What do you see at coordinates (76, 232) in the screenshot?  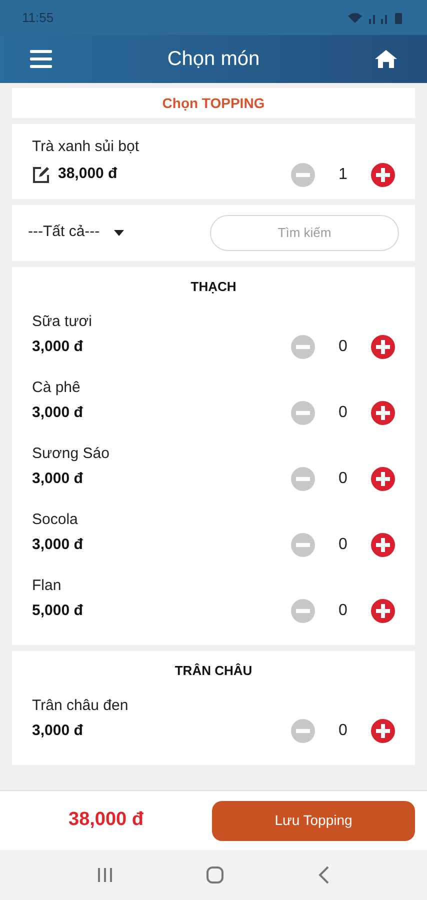 I see `category-dropdown: ---Tất cả---` at bounding box center [76, 232].